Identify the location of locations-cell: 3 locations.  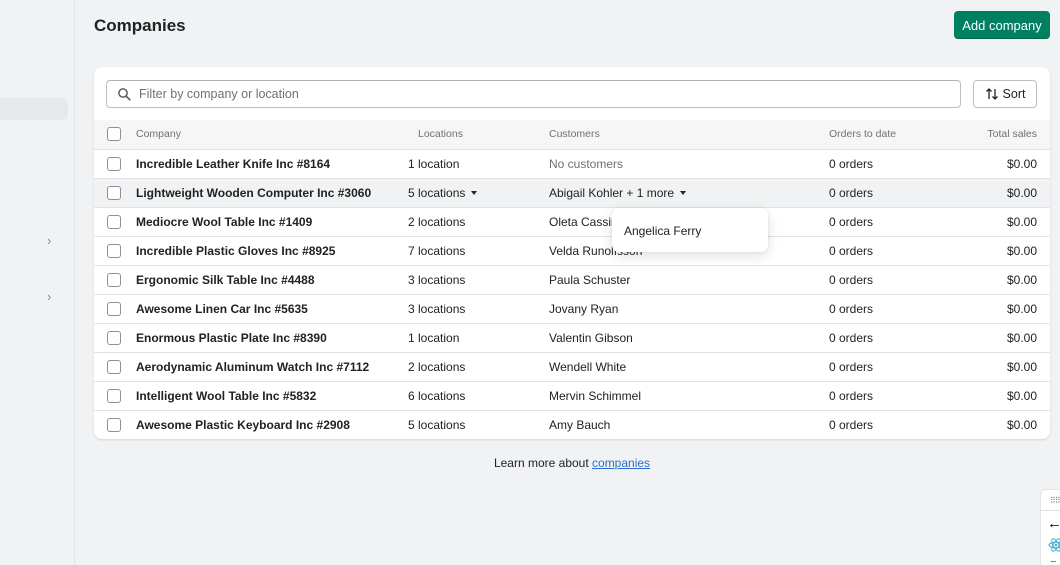
(478, 279).